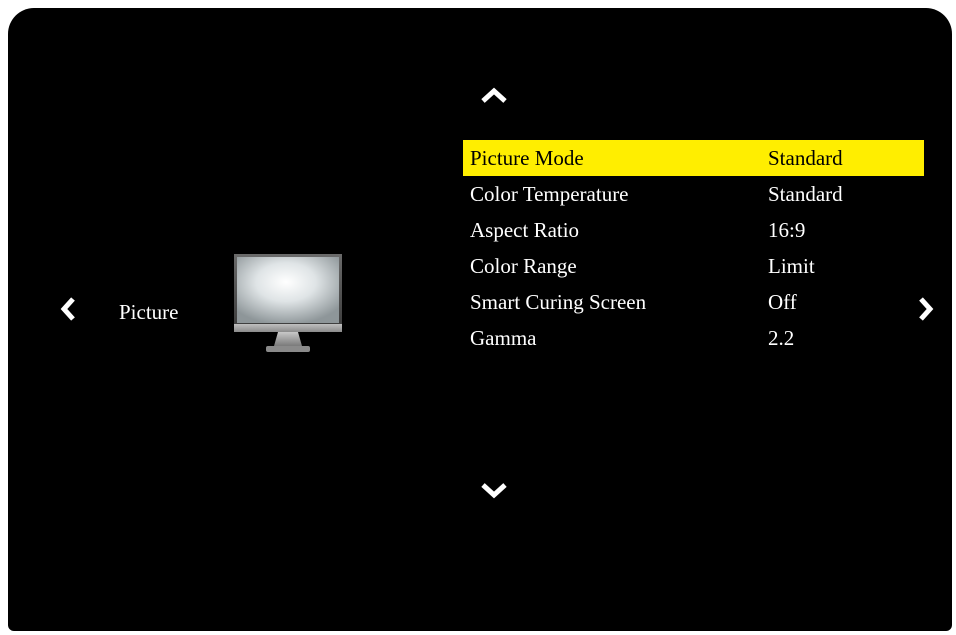 Image resolution: width=956 pixels, height=635 pixels. What do you see at coordinates (693, 302) in the screenshot?
I see `menu-item-smart-curing-screen: Smart Curing Screen Off` at bounding box center [693, 302].